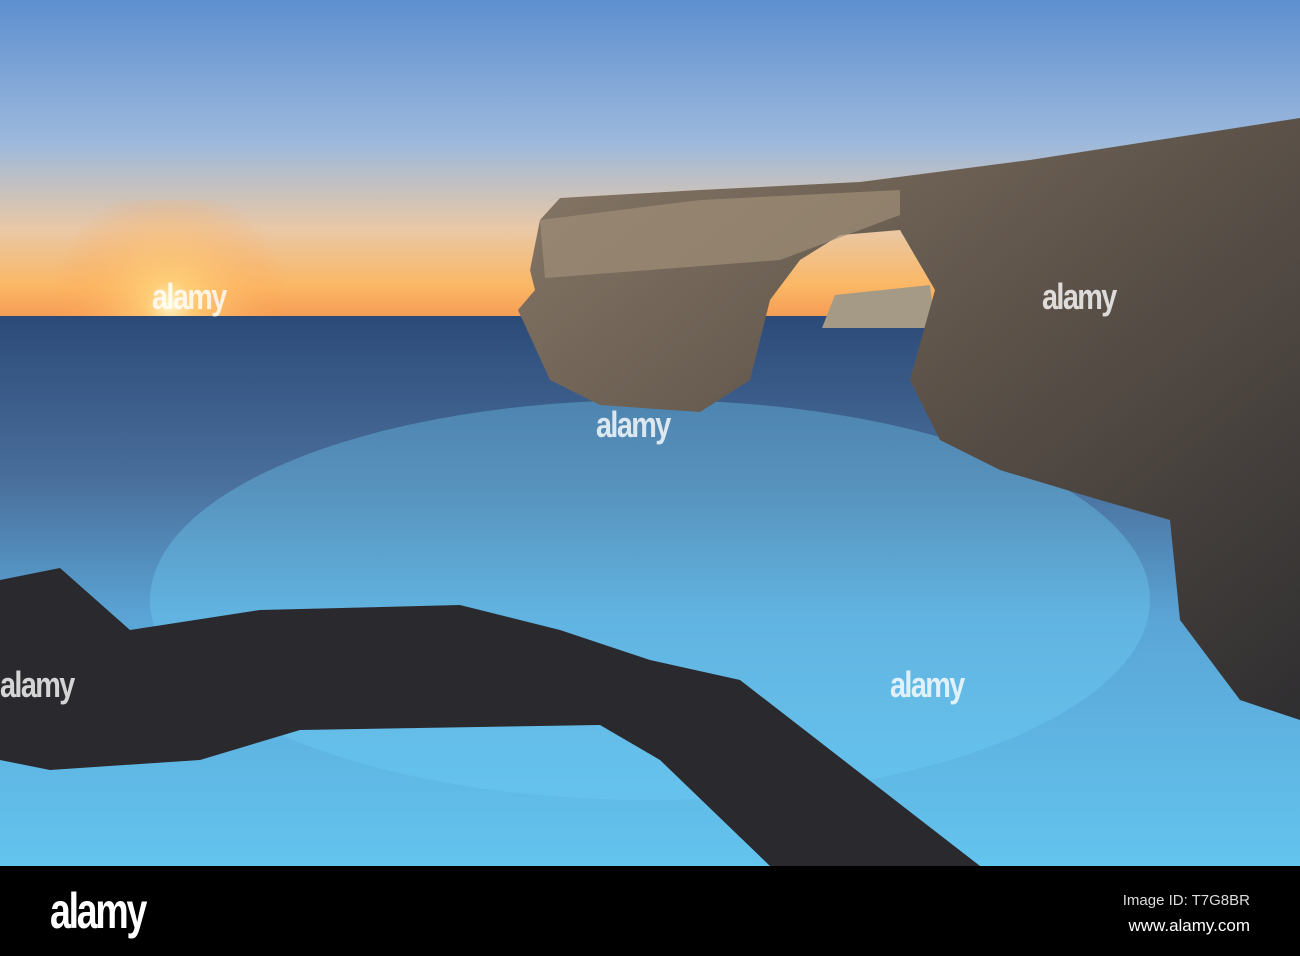 The width and height of the screenshot is (1300, 956). I want to click on footer-bar: alamy Image ID: T7G8BR www.alamy.com, so click(650, 911).